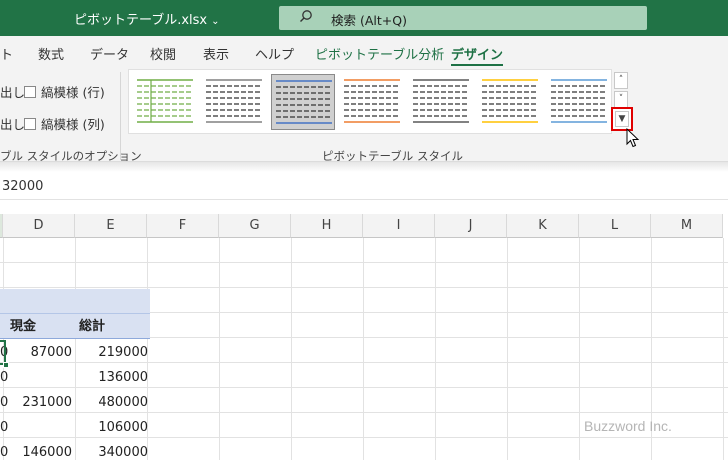 This screenshot has width=728, height=460. Describe the element at coordinates (73, 124) in the screenshot. I see `banded-cols-label: 縞模様 (列)` at that location.